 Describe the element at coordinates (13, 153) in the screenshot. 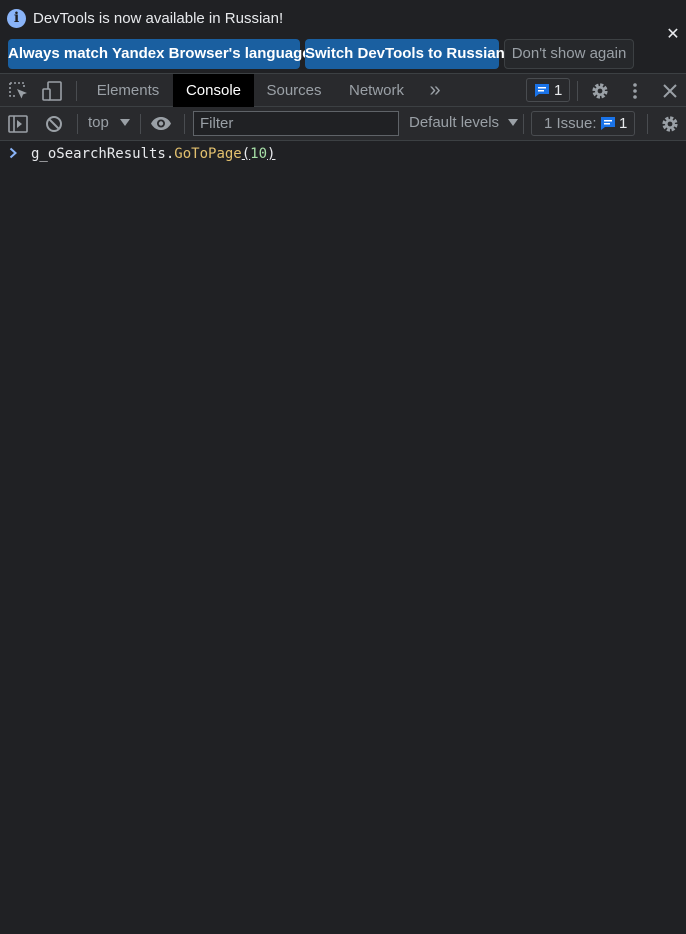

I see `prompt-chevron-icon` at that location.